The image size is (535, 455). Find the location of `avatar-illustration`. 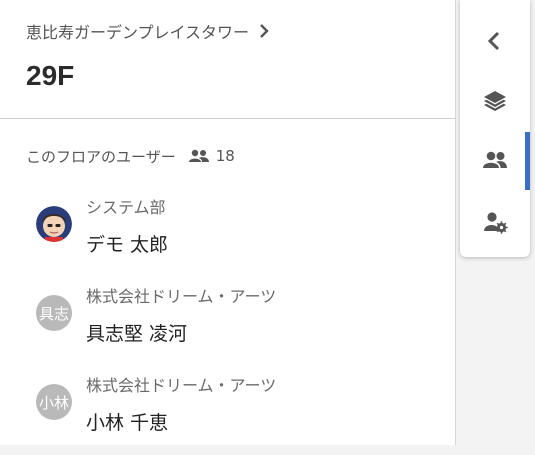

avatar-illustration is located at coordinates (54, 224).